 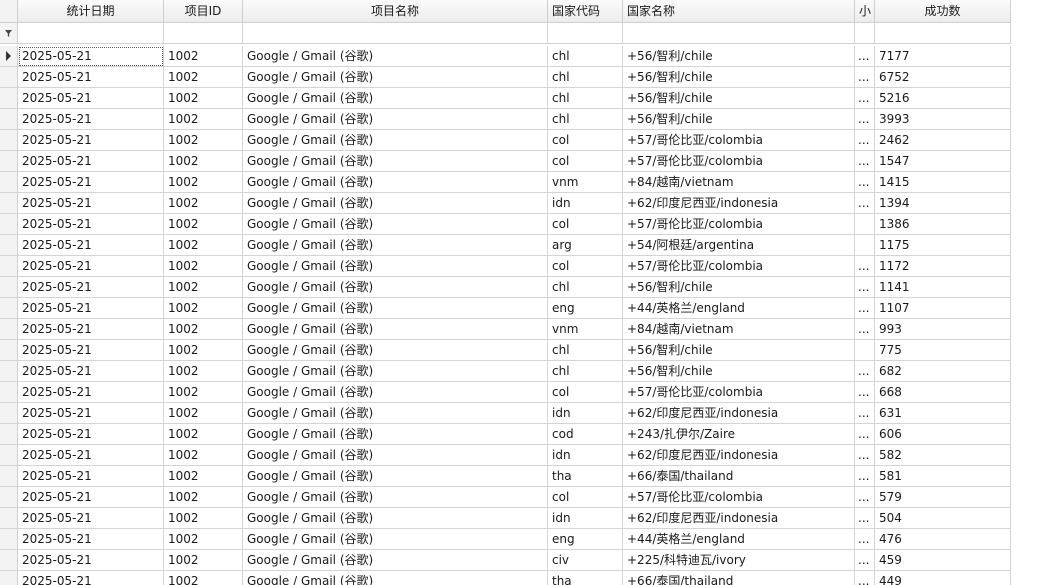 What do you see at coordinates (739, 539) in the screenshot?
I see `cell-country-name: +44/英格兰/england` at bounding box center [739, 539].